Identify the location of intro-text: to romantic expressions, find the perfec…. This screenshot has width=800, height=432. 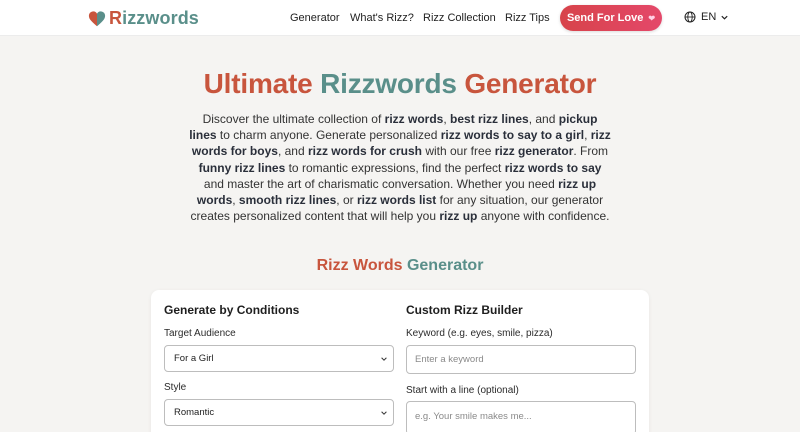
(395, 167).